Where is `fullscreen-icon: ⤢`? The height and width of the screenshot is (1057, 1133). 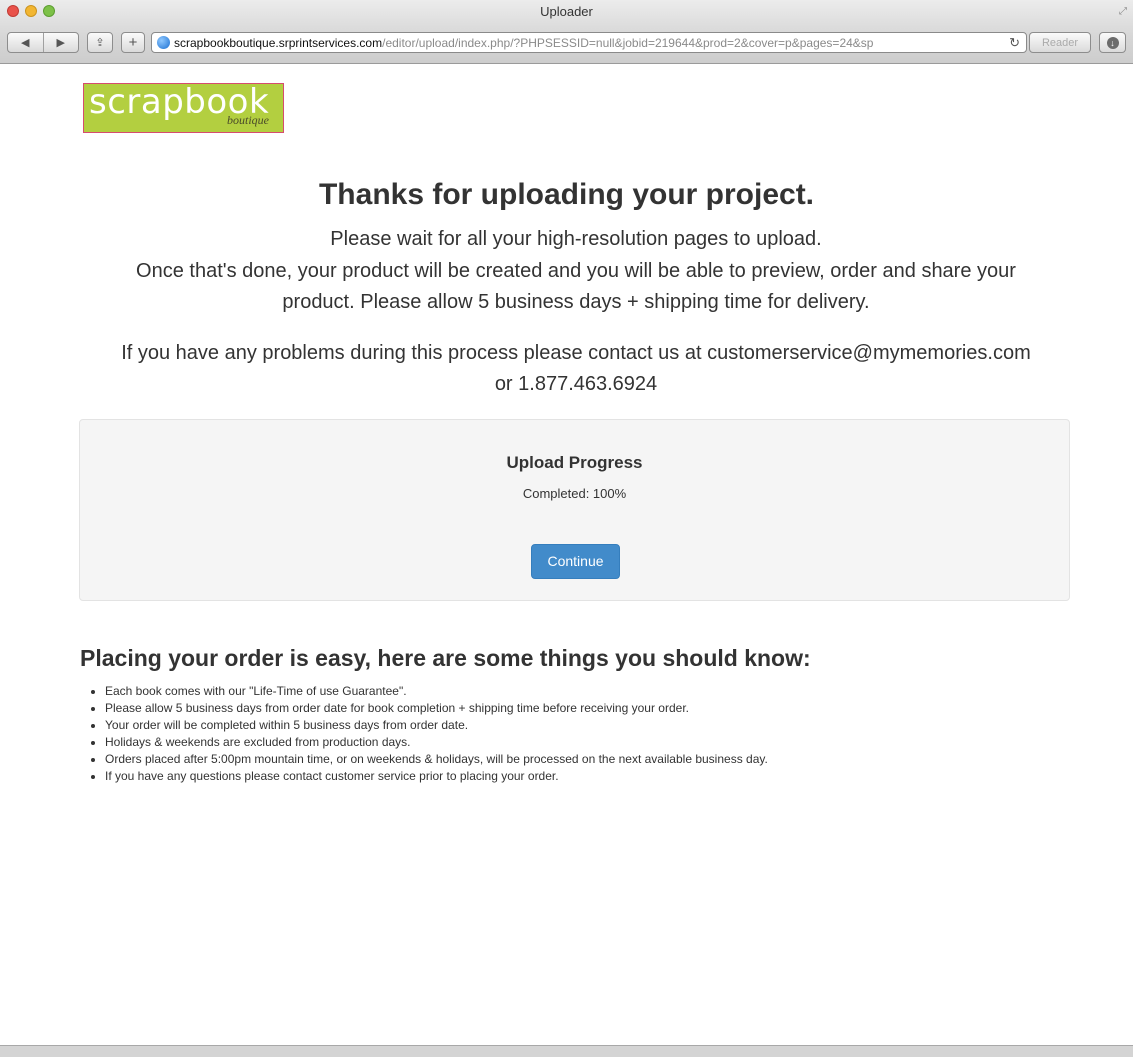 fullscreen-icon: ⤢ is located at coordinates (1123, 11).